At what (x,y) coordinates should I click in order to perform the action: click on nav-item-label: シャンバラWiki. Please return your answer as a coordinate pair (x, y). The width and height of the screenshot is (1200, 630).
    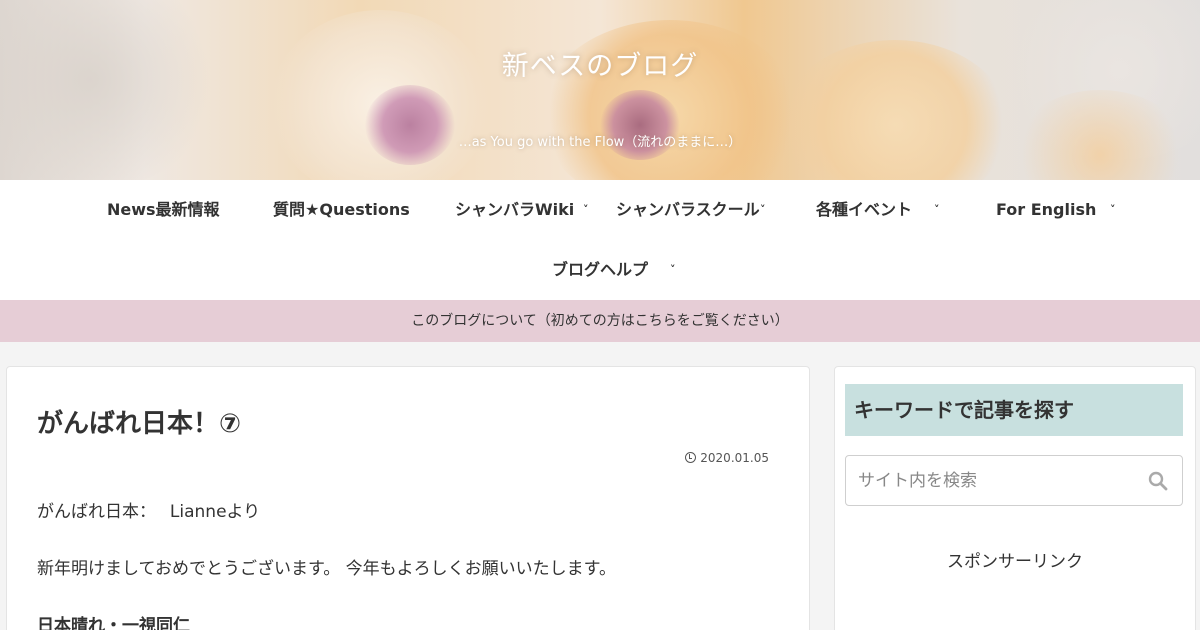
    Looking at the image, I should click on (515, 209).